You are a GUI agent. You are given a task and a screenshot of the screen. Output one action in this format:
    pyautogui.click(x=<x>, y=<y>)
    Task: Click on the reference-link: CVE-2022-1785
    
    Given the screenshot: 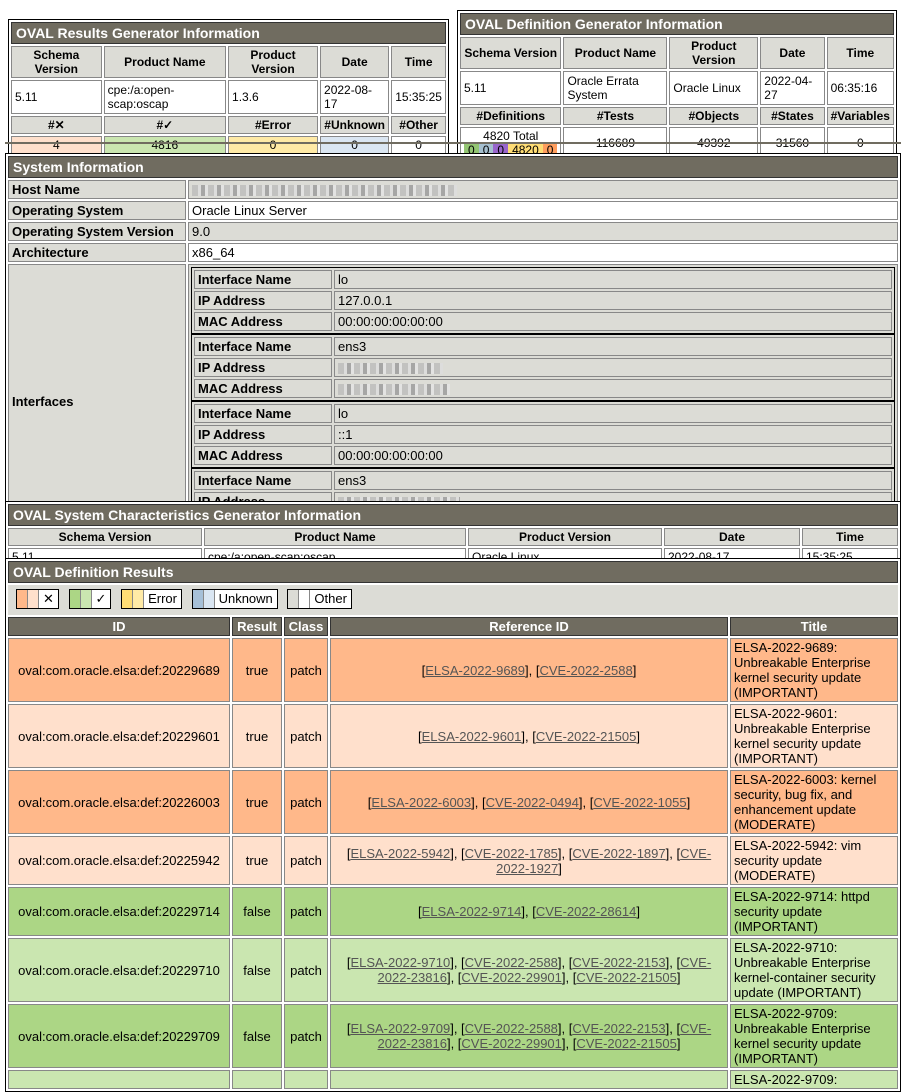 What is the action you would take?
    pyautogui.click(x=511, y=853)
    